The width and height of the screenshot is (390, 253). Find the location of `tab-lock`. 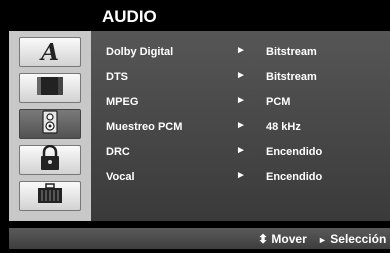

tab-lock is located at coordinates (50, 160).